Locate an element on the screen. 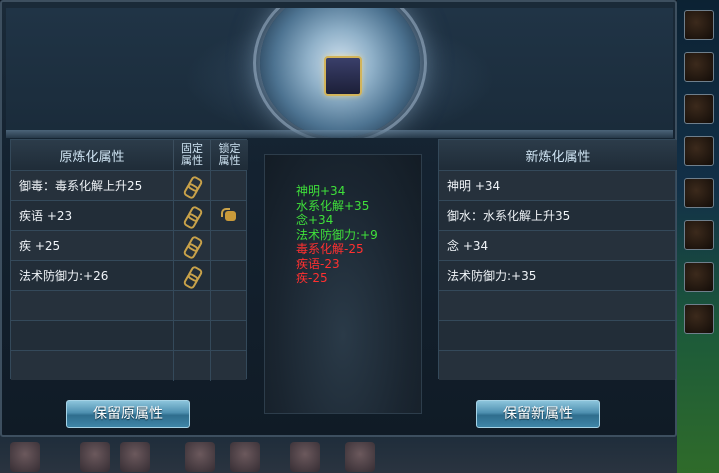 The image size is (719, 473). attribute-text: 念 +34 is located at coordinates (468, 246).